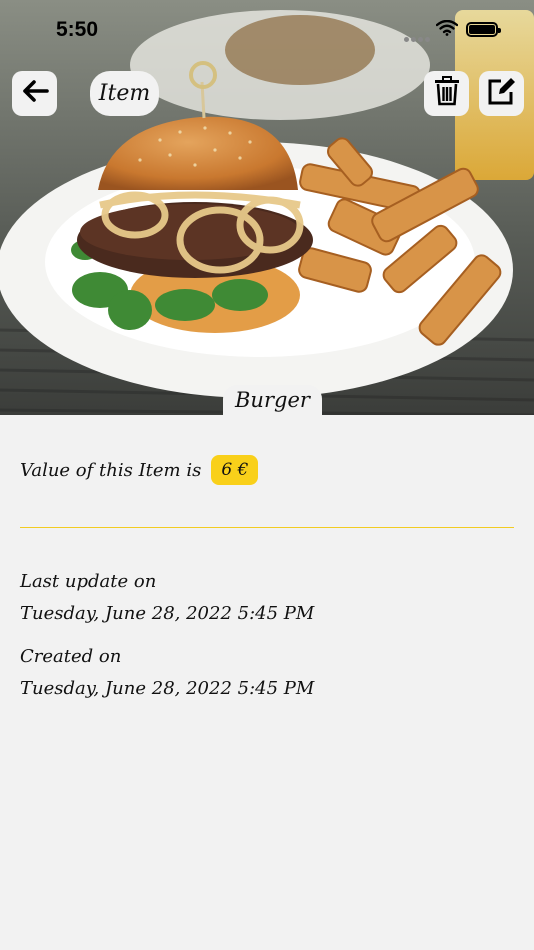 The width and height of the screenshot is (534, 950). I want to click on trash-icon, so click(447, 93).